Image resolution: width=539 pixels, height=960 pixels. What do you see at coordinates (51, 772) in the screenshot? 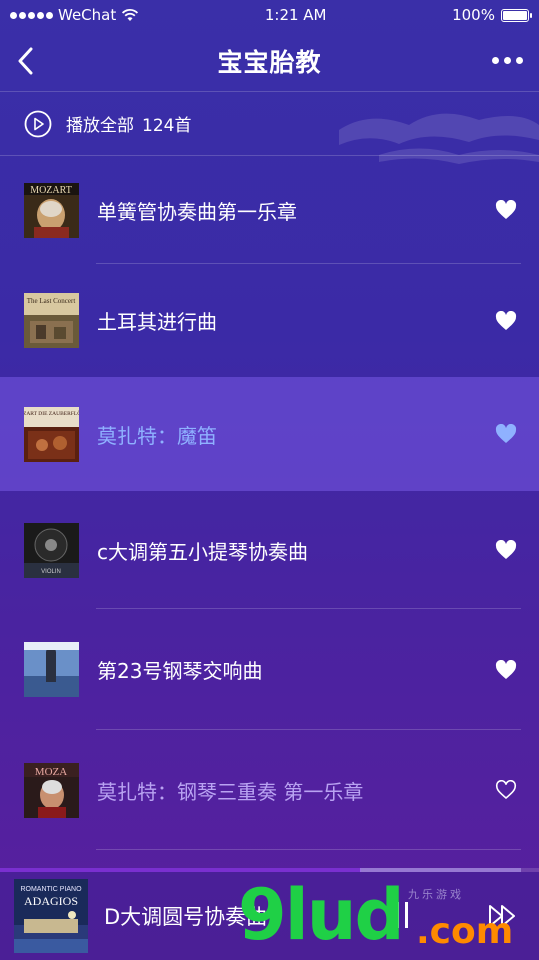
I see `svg-text: MOZA` at bounding box center [51, 772].